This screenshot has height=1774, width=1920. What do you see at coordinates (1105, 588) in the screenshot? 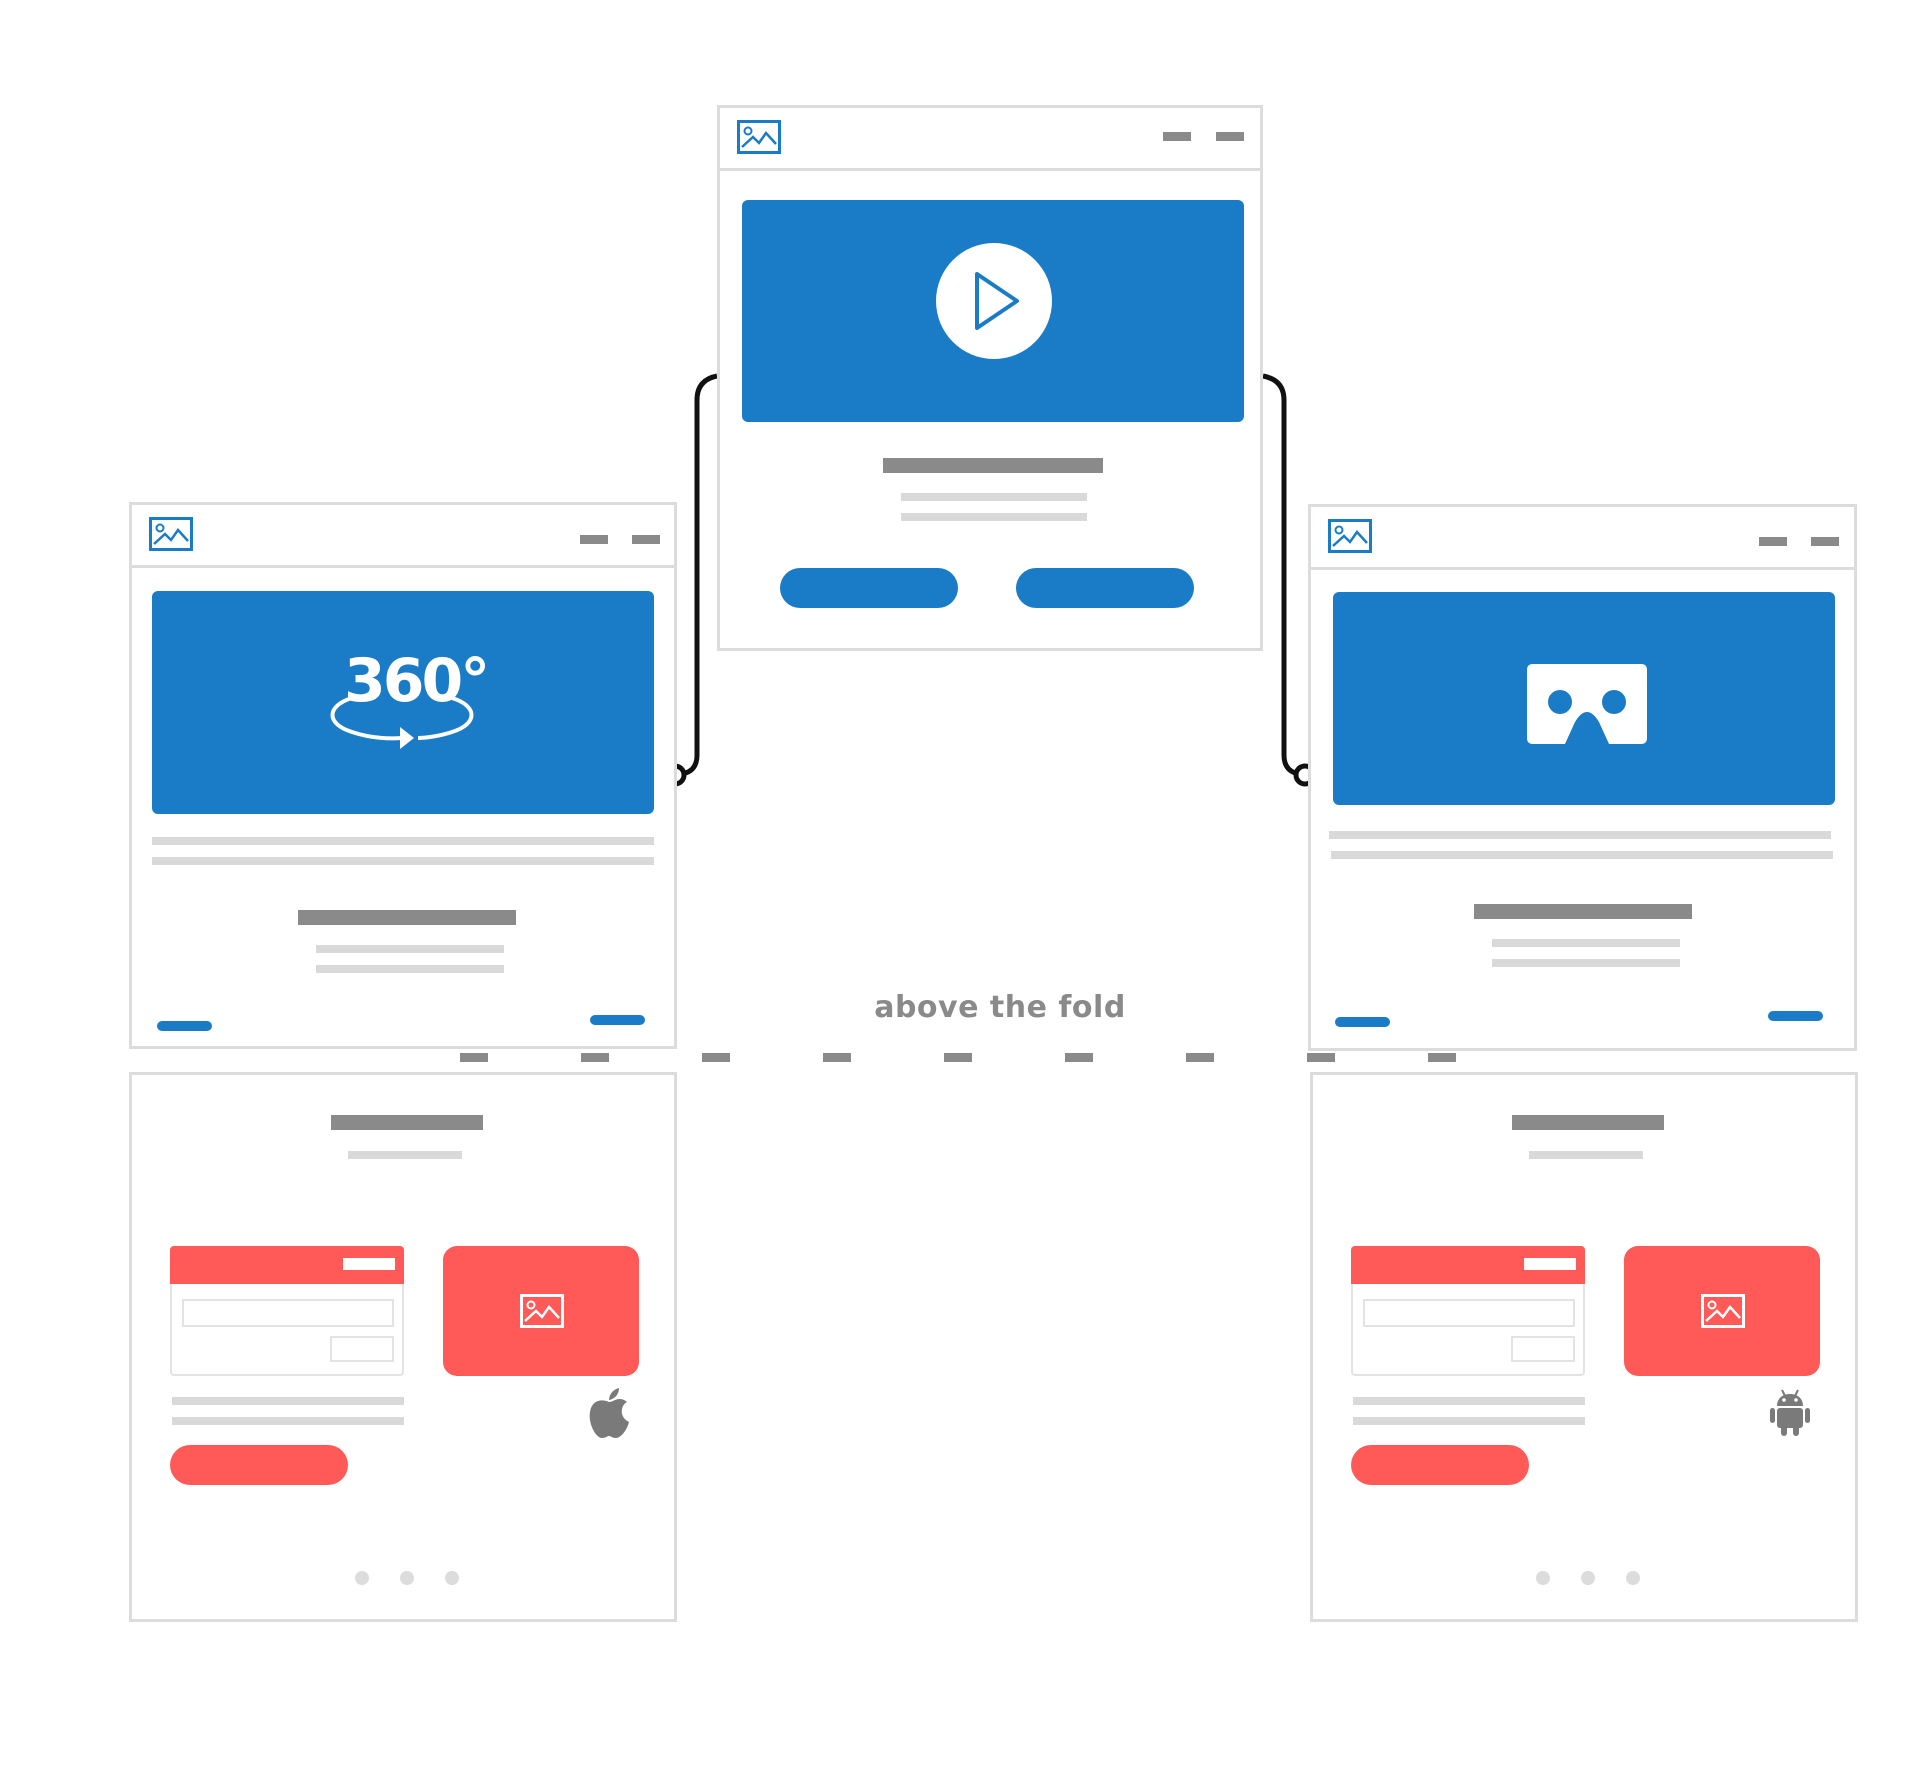
I see `secondary-button` at bounding box center [1105, 588].